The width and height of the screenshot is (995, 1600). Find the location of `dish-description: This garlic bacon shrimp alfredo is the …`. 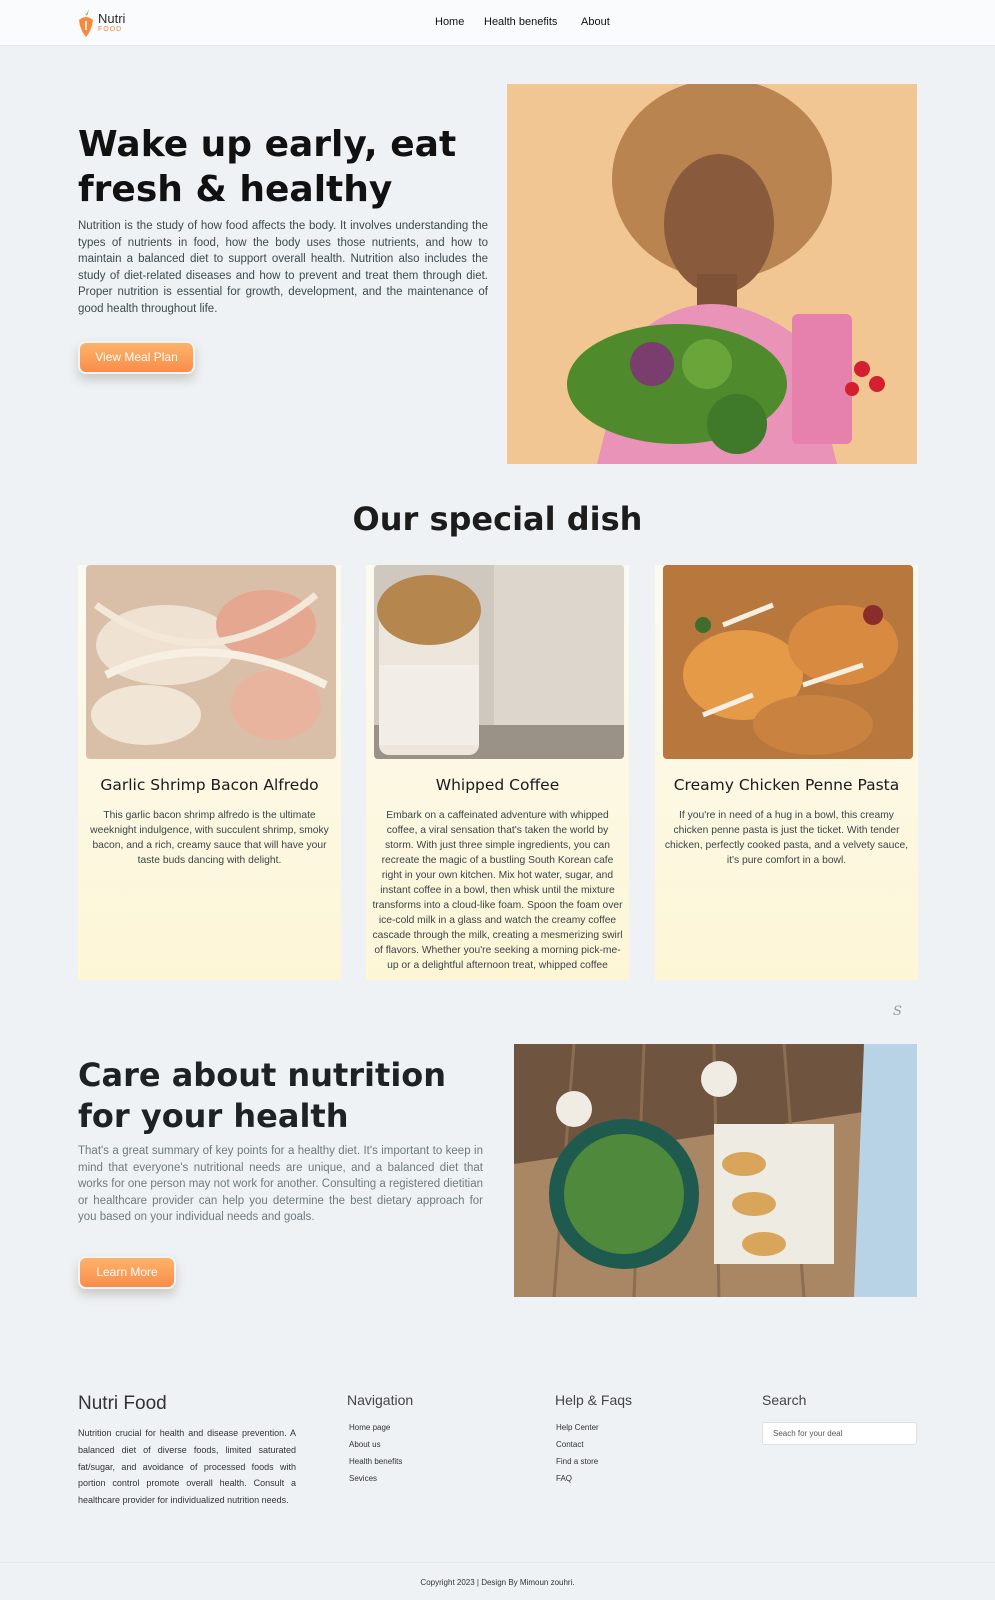

dish-description: This garlic bacon shrimp alfredo is the … is located at coordinates (209, 838).